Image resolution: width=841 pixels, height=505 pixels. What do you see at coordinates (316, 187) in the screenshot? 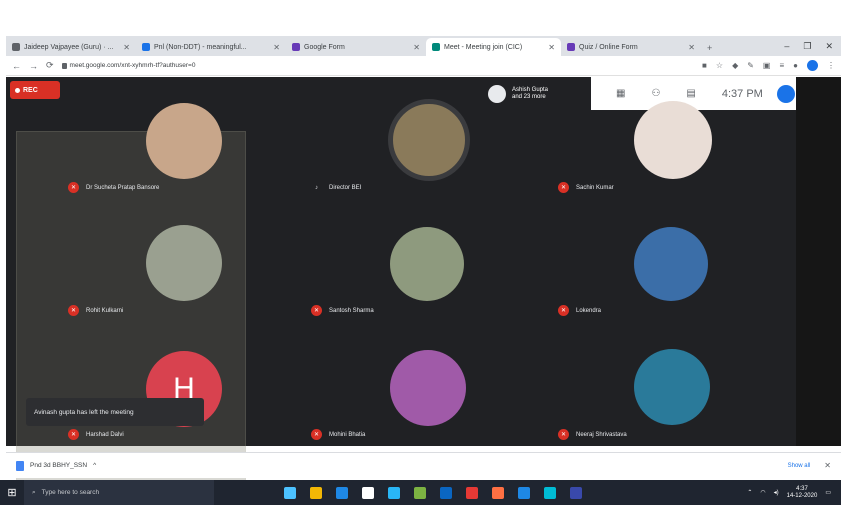
I see `mic-on-icon: ♪` at bounding box center [316, 187].